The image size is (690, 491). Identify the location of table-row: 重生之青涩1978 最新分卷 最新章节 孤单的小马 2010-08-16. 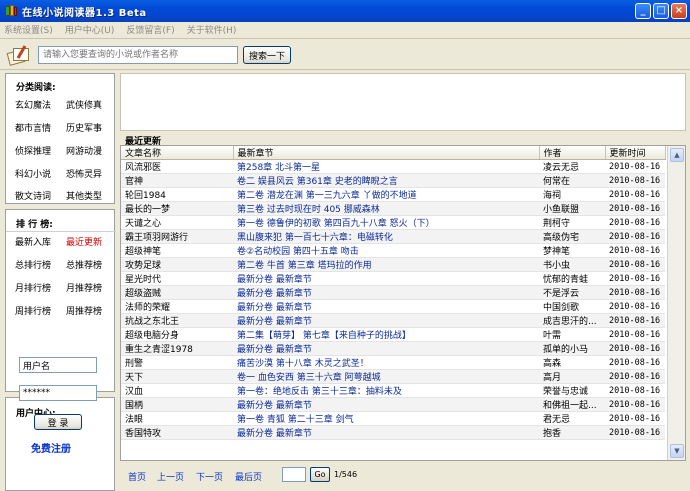
(393, 348).